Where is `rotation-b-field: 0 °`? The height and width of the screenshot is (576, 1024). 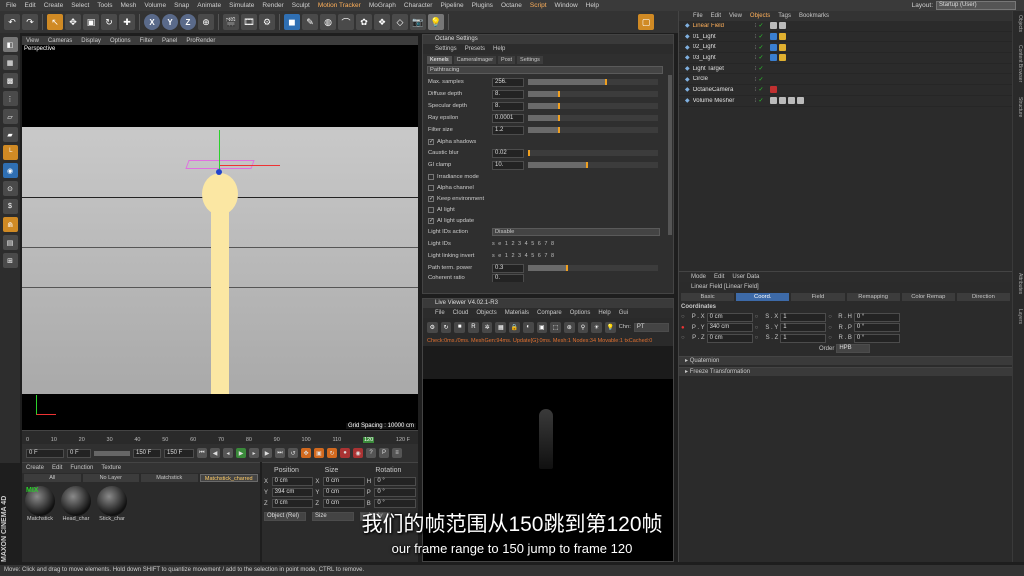 rotation-b-field: 0 ° is located at coordinates (395, 503).